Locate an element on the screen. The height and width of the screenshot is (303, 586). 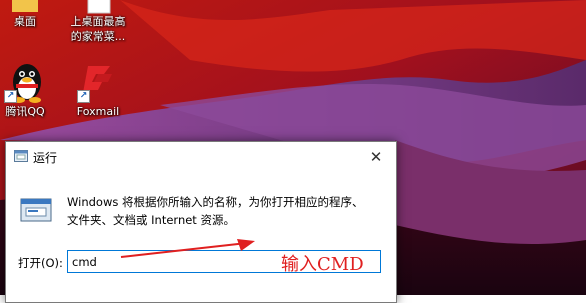
desktop-icon-foxmail: ↗ Foxmail is located at coordinates (98, 88).